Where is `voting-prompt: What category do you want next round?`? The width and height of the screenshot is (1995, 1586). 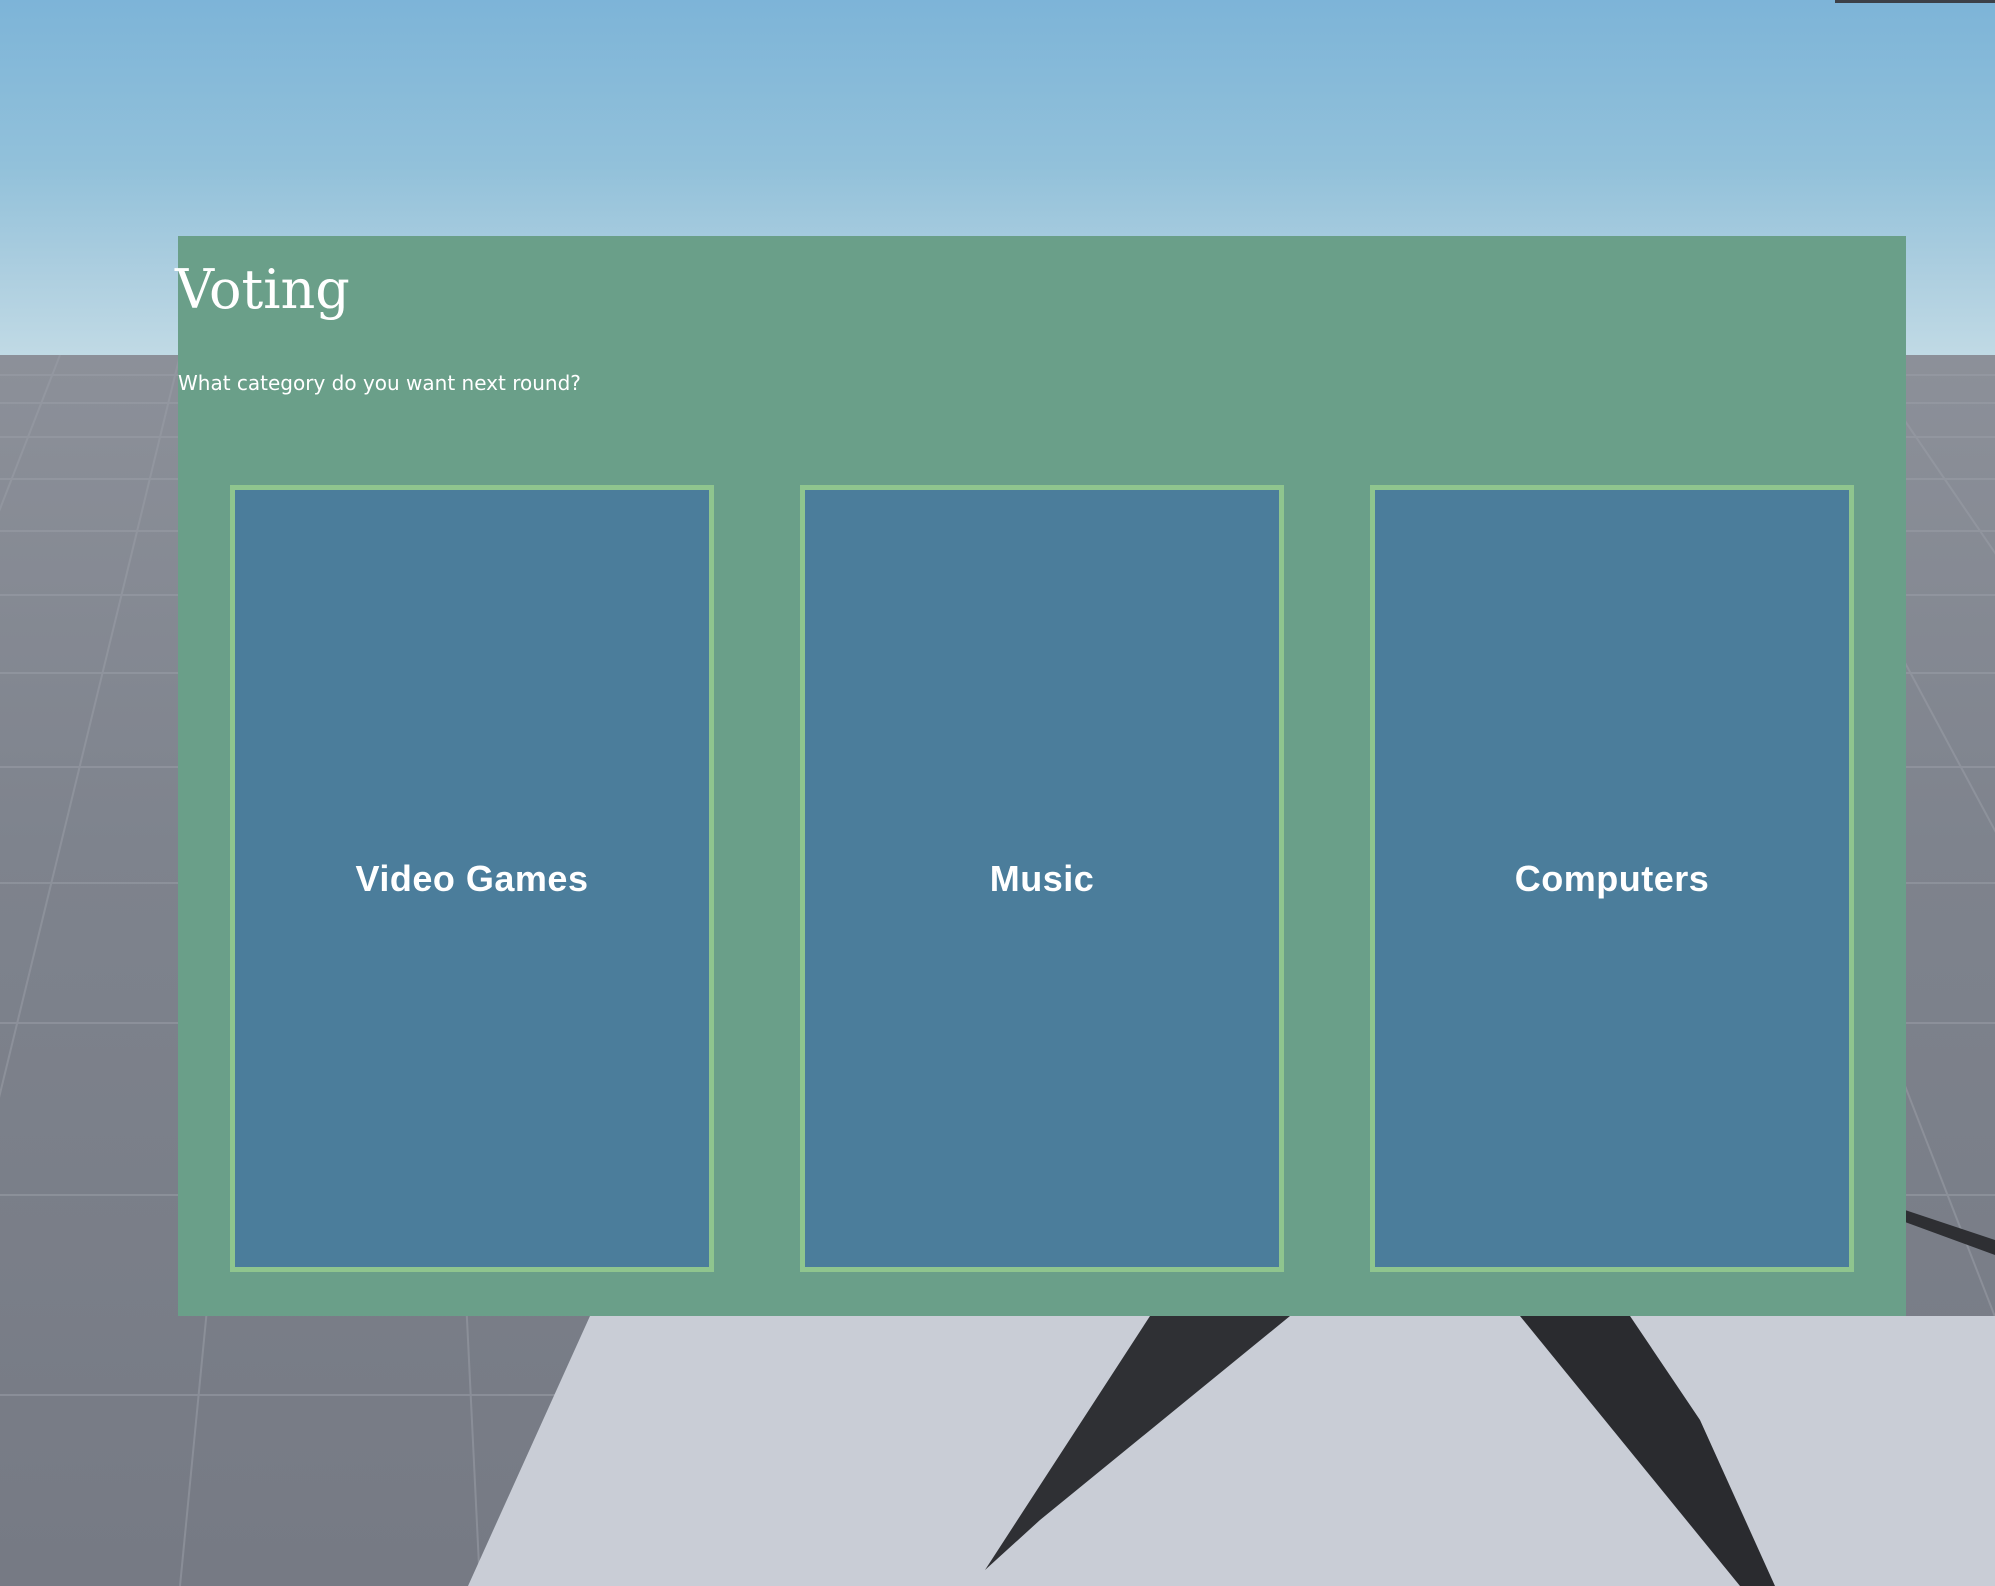
voting-prompt: What category do you want next round? is located at coordinates (379, 383).